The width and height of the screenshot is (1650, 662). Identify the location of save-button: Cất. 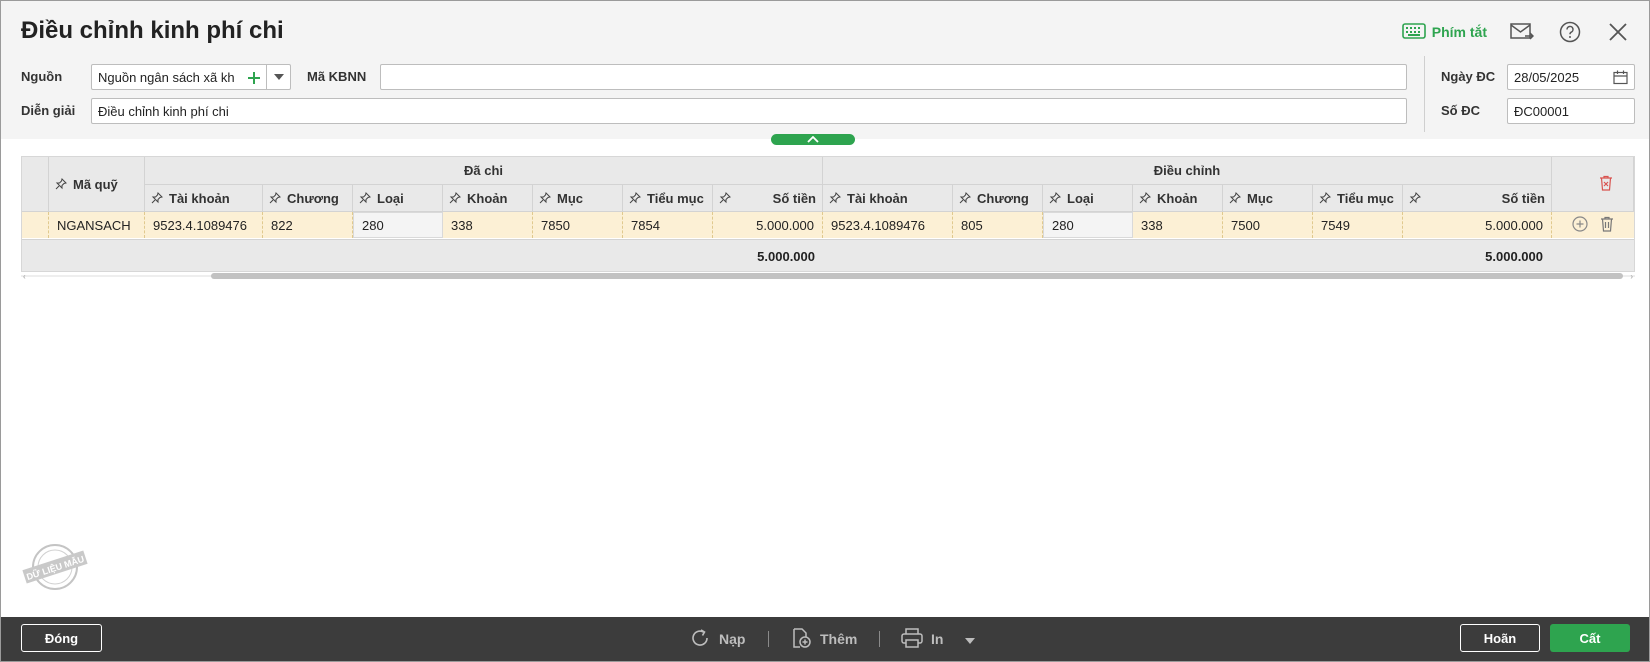
(1590, 638).